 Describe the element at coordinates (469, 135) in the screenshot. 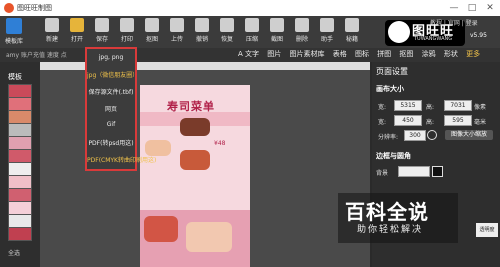

I see `resize-image-button: 图像大小缩放` at that location.